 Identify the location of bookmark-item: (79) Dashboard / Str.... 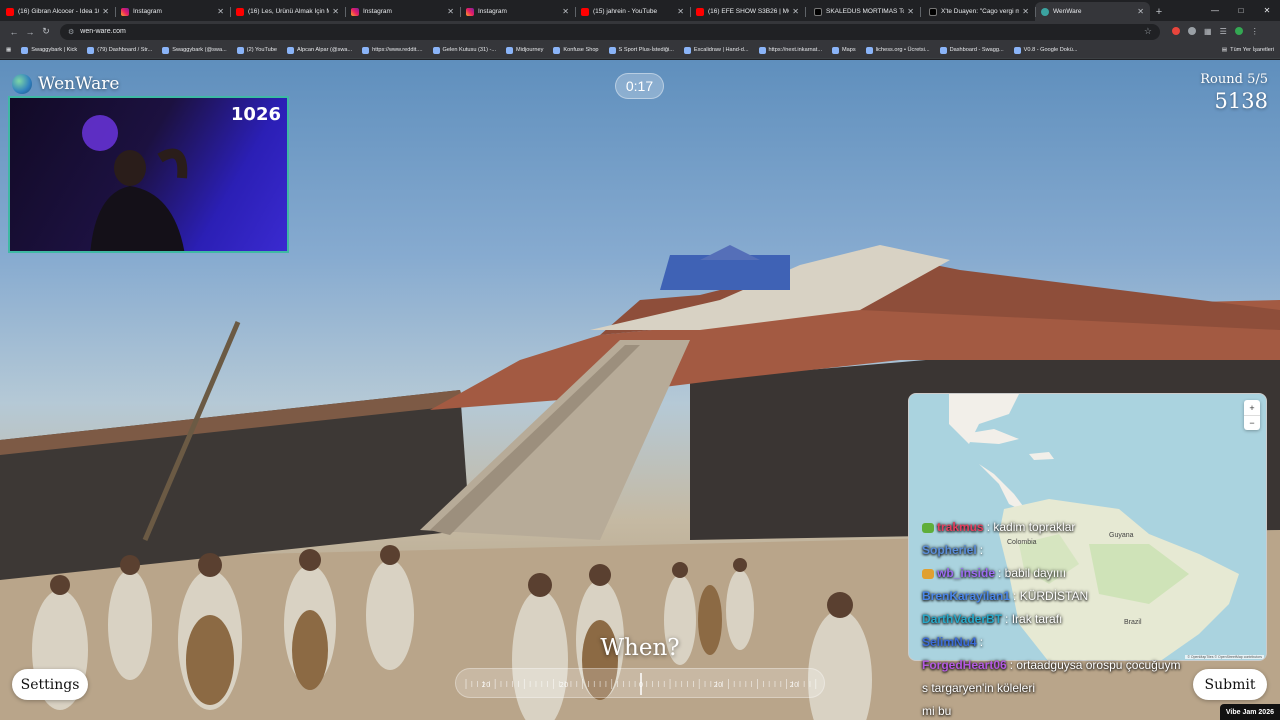
(119, 50).